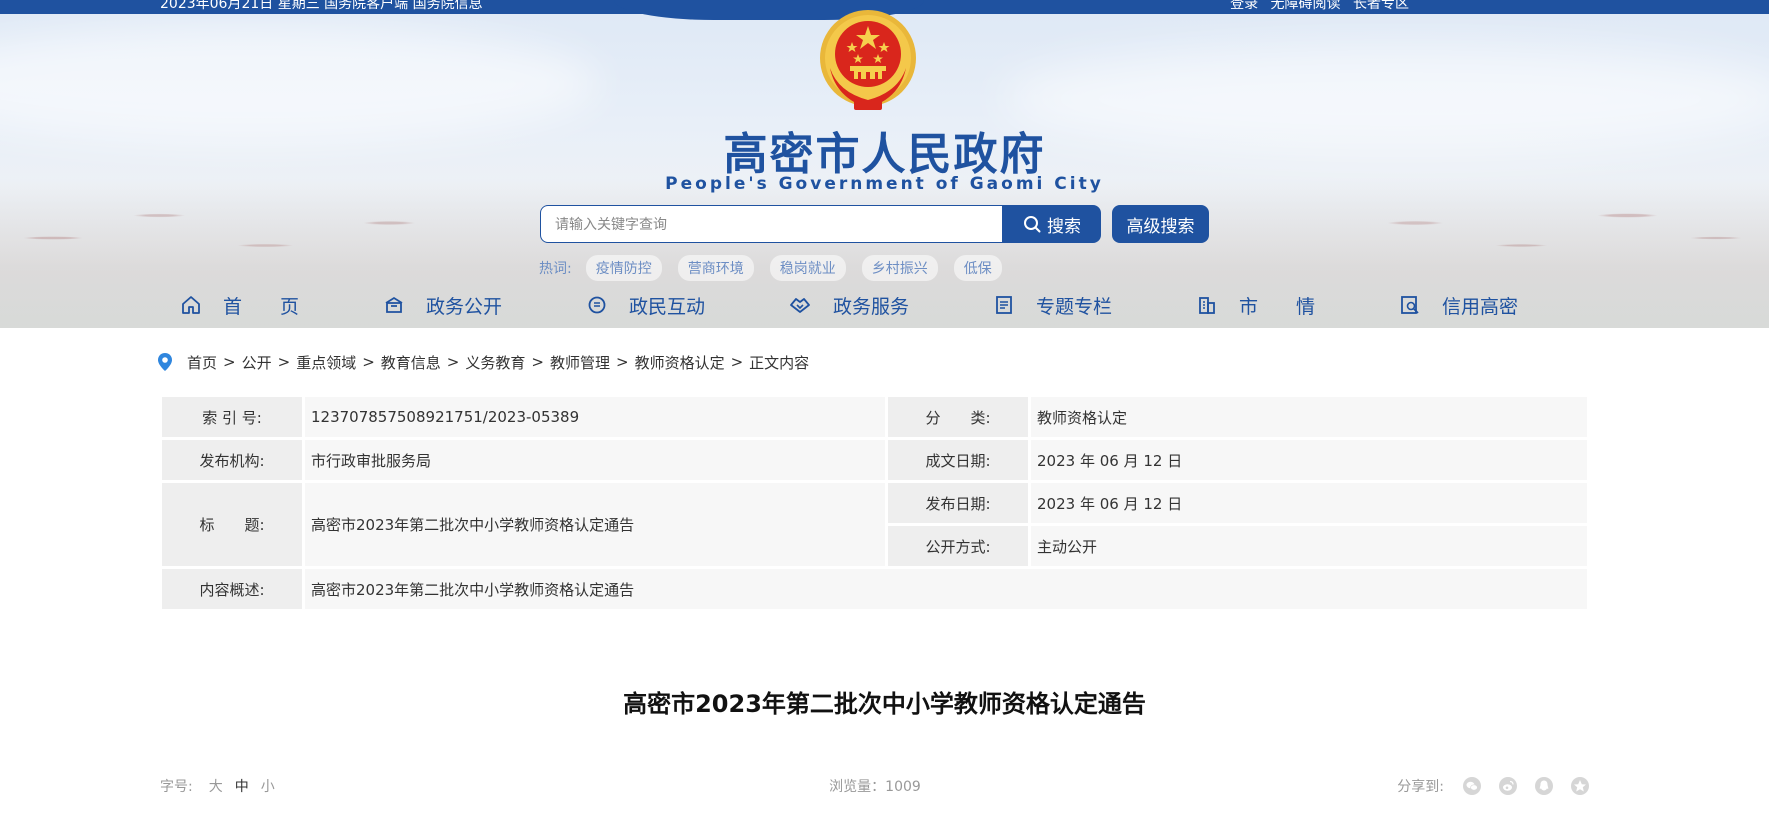  I want to click on qzone-icon, so click(1580, 786).